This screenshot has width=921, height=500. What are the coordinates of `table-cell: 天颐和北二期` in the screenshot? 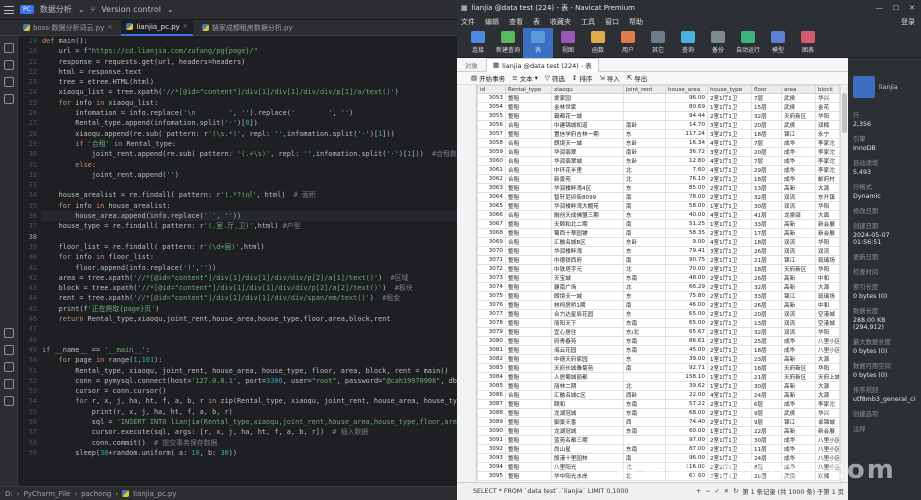 It's located at (587, 224).